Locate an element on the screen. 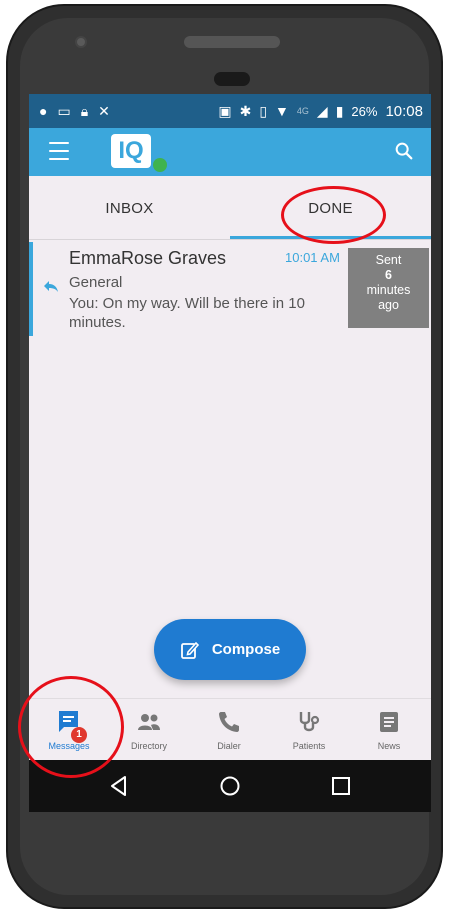  recents-icon is located at coordinates (341, 786).